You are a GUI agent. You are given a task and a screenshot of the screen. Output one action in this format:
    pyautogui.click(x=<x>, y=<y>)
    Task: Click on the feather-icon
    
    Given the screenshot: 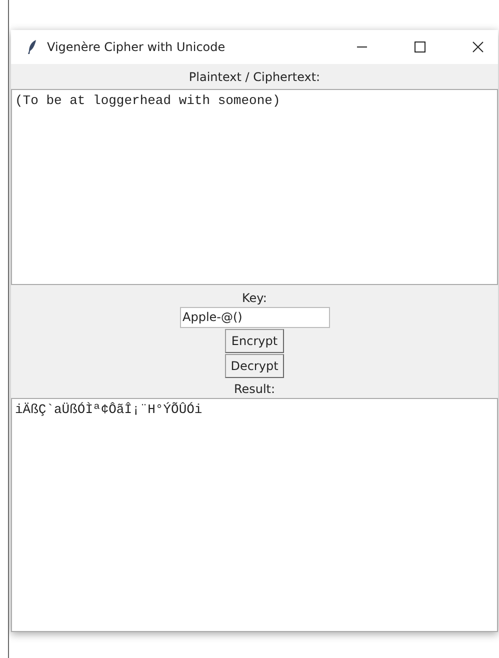 What is the action you would take?
    pyautogui.click(x=32, y=47)
    